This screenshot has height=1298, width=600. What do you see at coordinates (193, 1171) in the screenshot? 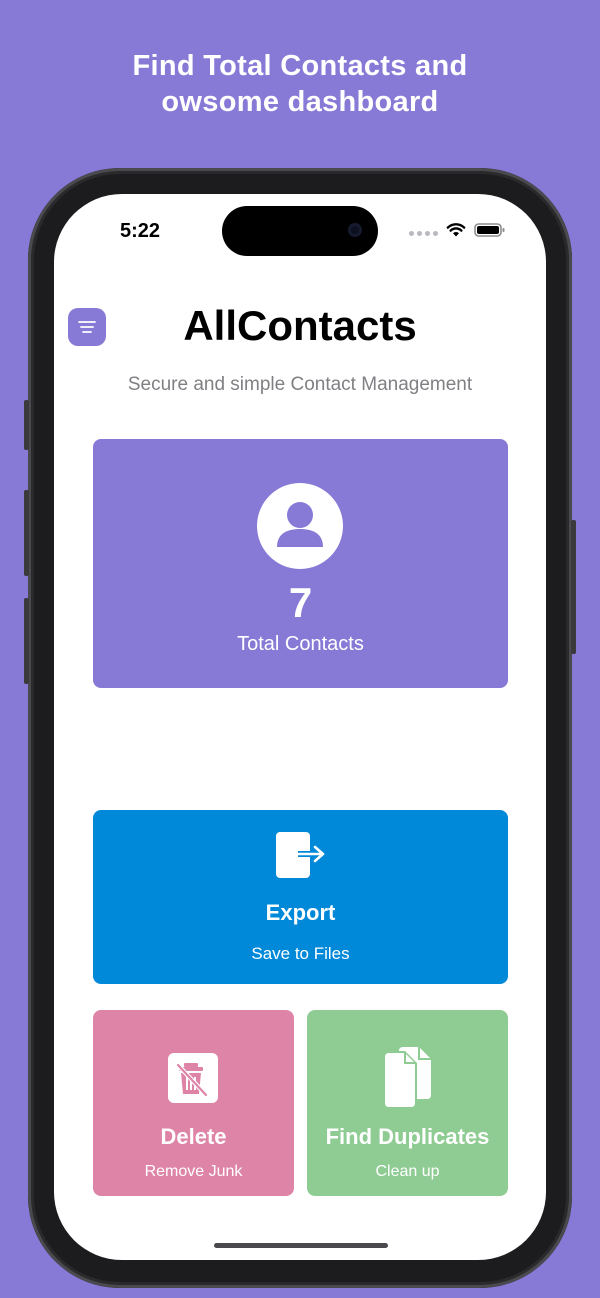
I see `delete-subtitle: Remove Junk` at bounding box center [193, 1171].